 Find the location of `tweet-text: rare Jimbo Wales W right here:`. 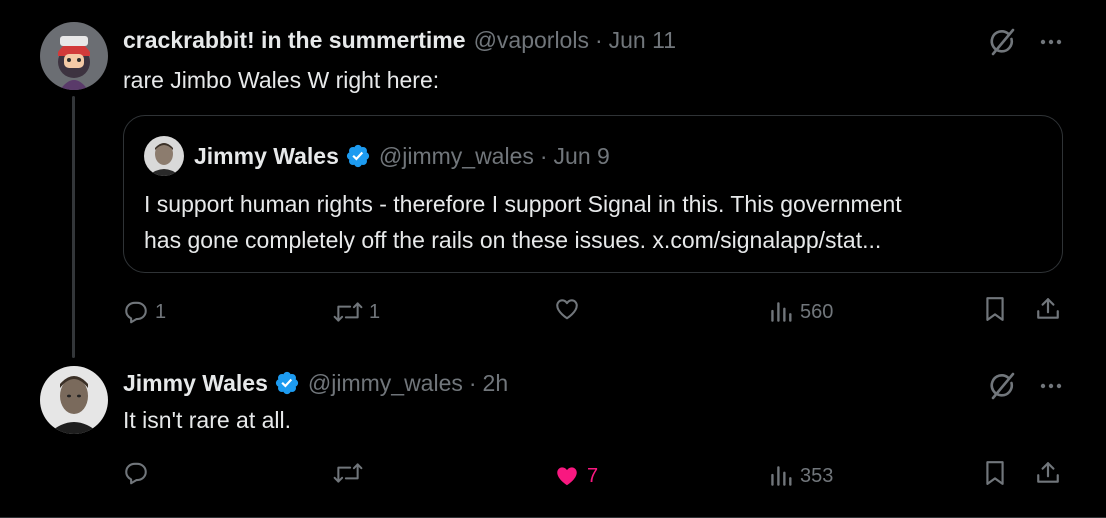

tweet-text: rare Jimbo Wales W right here: is located at coordinates (281, 80).